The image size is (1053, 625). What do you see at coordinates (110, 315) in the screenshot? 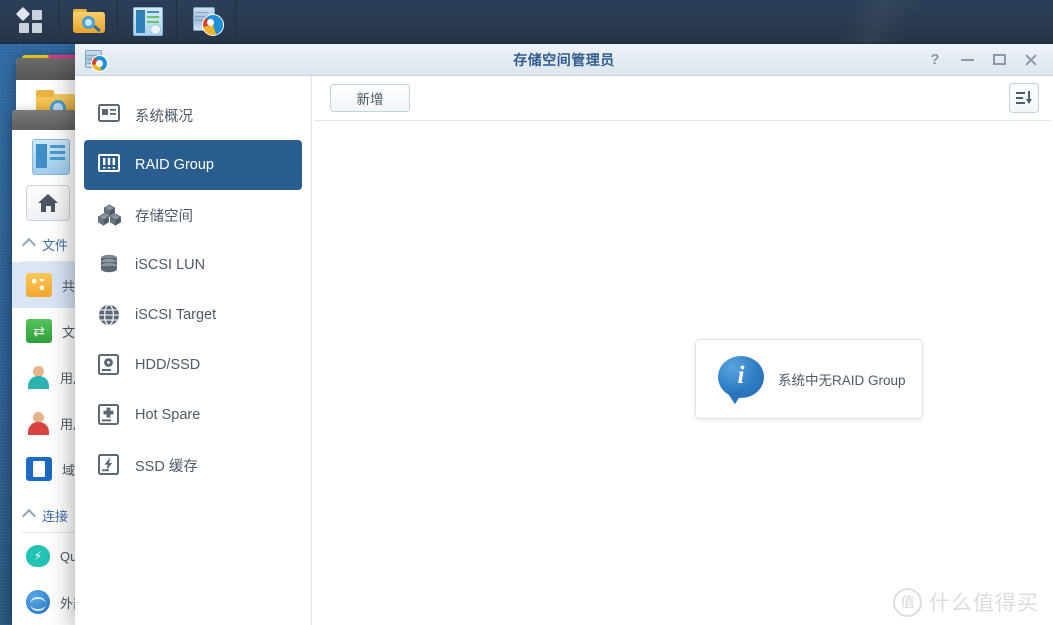
I see `iscsi-target-globe-icon` at bounding box center [110, 315].